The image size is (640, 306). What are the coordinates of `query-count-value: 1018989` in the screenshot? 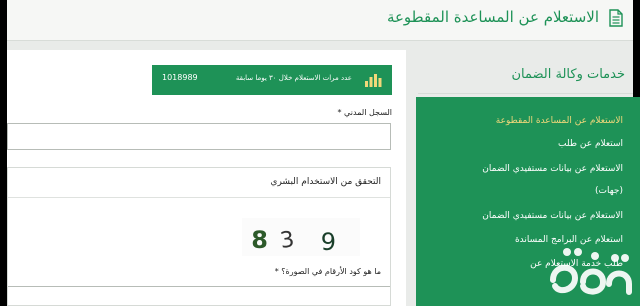 It's located at (180, 77).